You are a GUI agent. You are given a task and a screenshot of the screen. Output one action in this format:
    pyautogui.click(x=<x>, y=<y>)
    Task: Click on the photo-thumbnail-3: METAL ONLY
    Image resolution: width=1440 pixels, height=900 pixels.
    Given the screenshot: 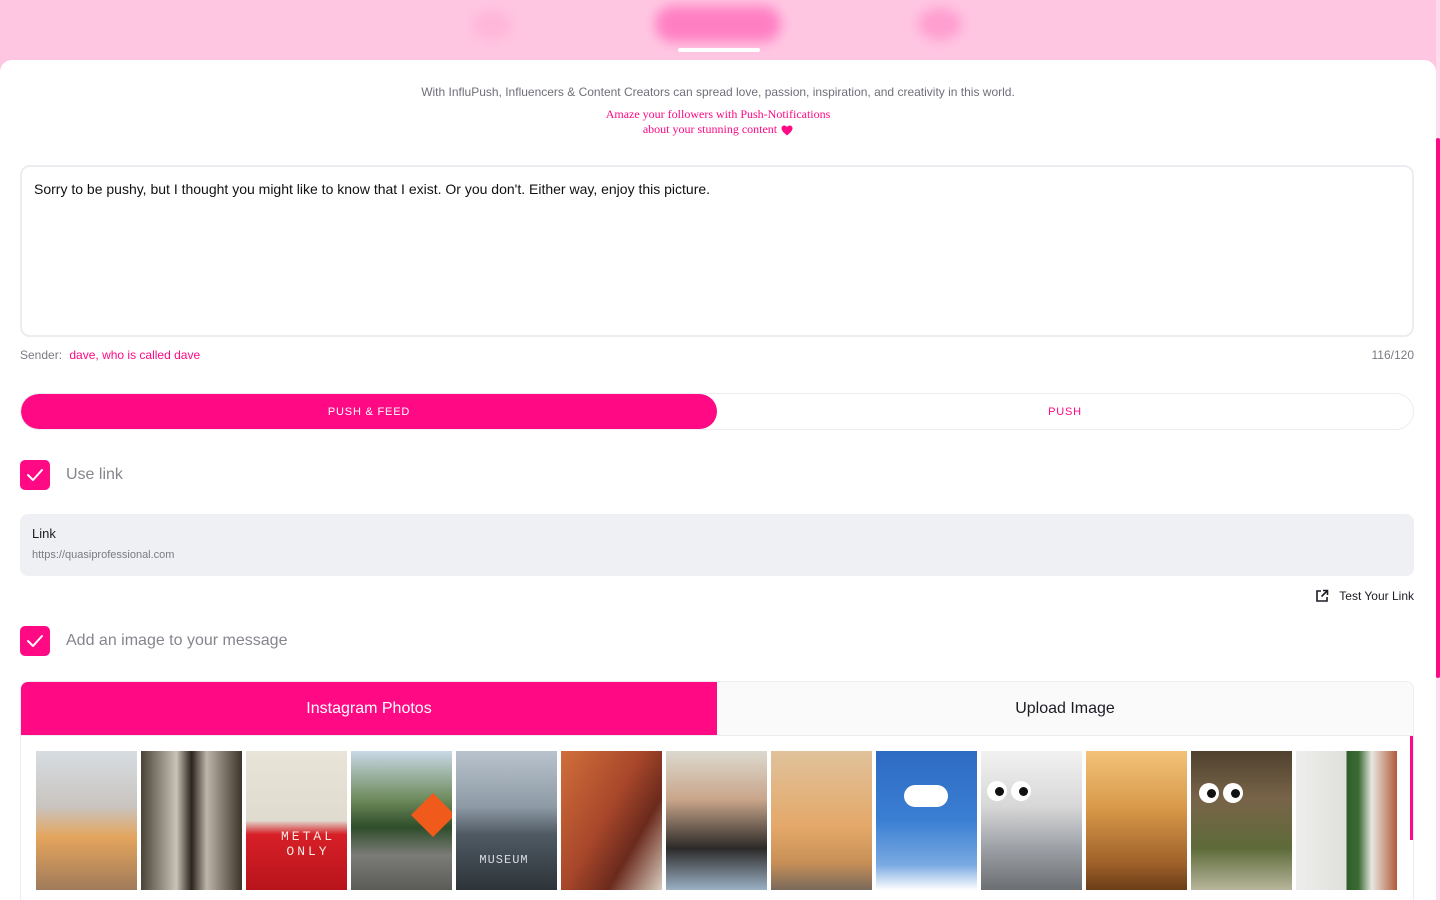 What is the action you would take?
    pyautogui.click(x=296, y=820)
    